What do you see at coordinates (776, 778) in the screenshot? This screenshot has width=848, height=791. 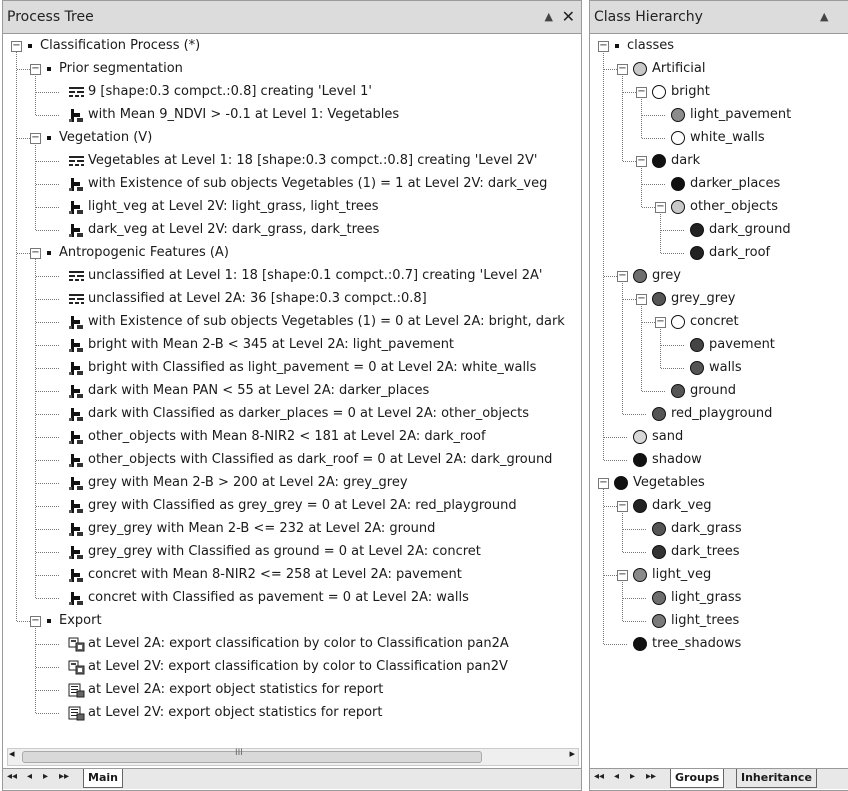 I see `tab-inheritance: Inheritance` at bounding box center [776, 778].